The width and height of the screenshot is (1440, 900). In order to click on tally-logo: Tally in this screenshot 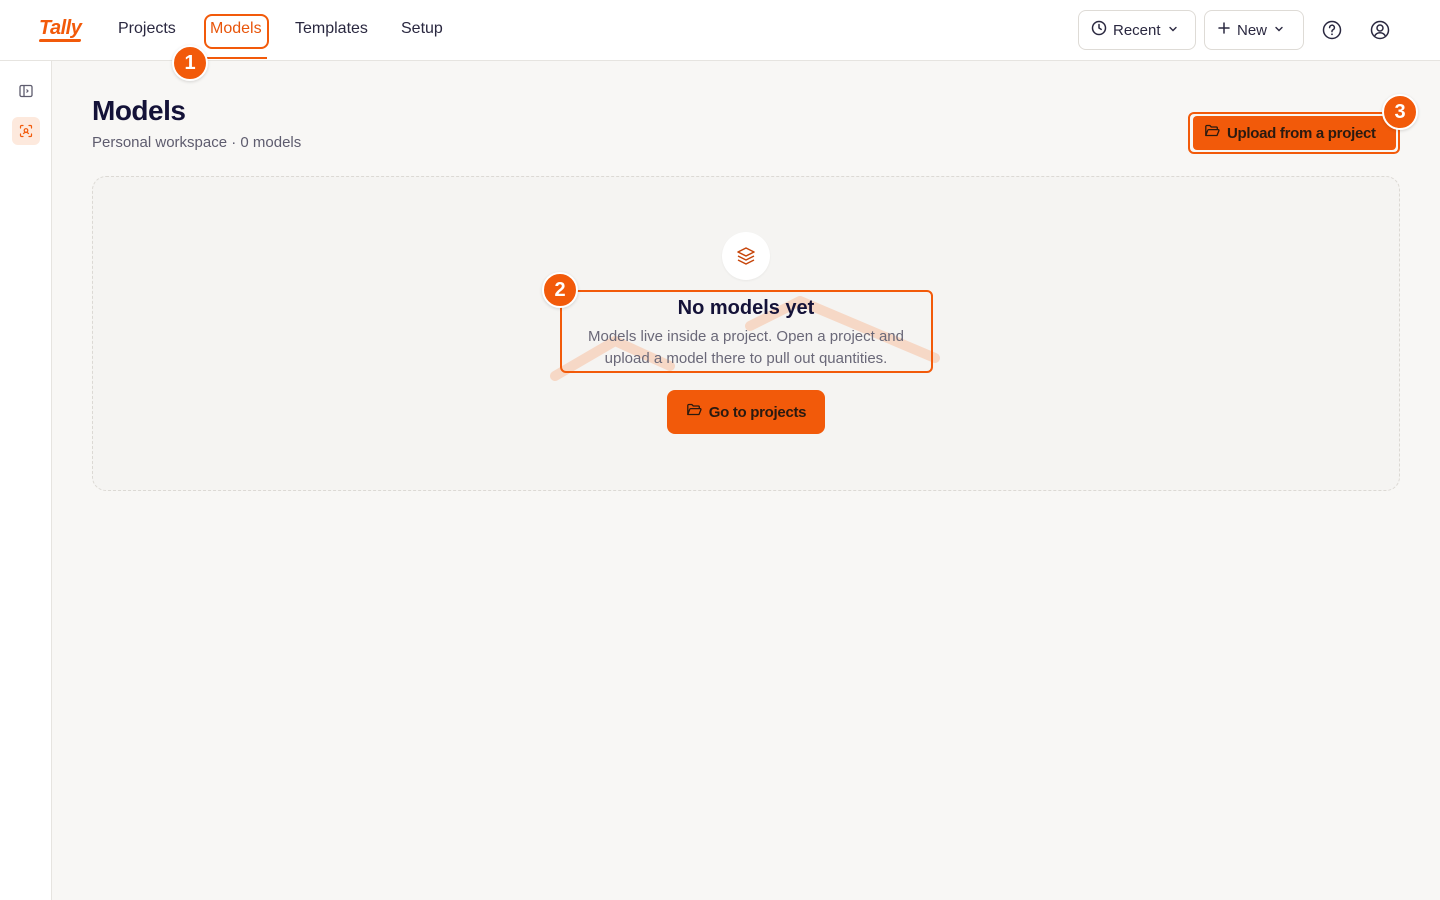, I will do `click(60, 28)`.